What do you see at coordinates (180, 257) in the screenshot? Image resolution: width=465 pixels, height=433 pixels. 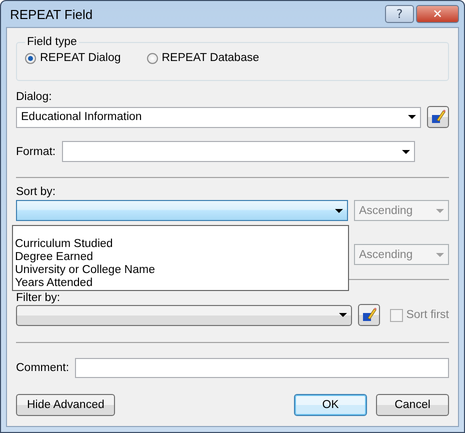 I see `list-item: Degree Earned` at bounding box center [180, 257].